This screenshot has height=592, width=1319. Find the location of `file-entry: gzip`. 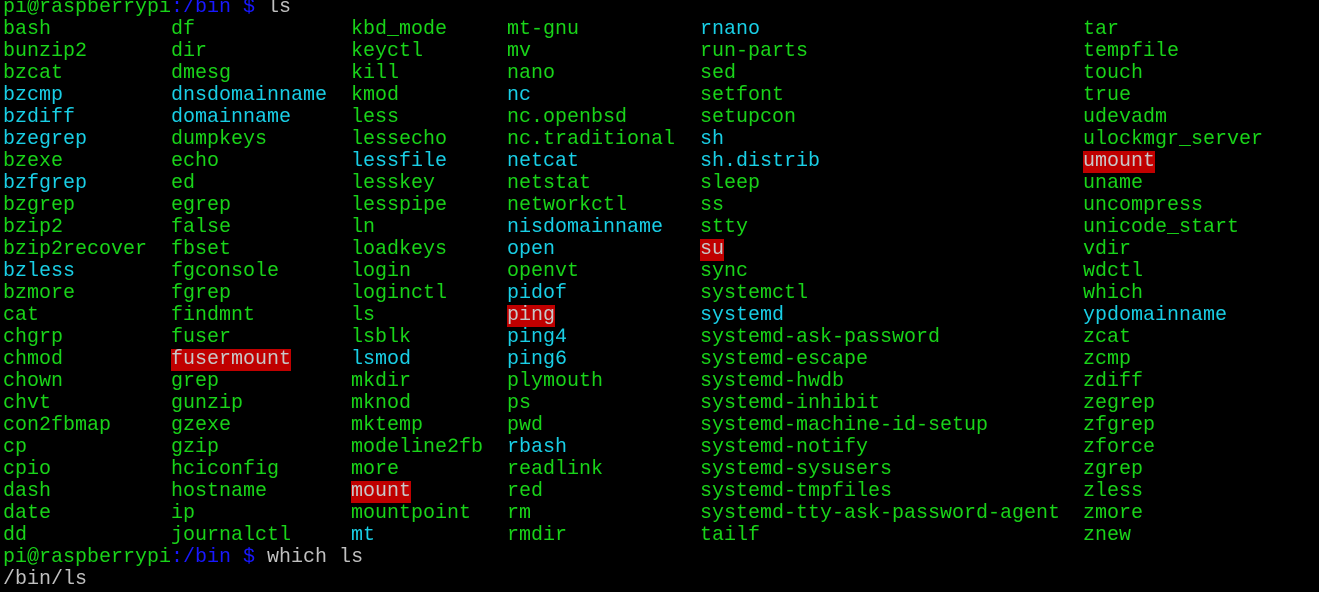

file-entry: gzip is located at coordinates (195, 447).